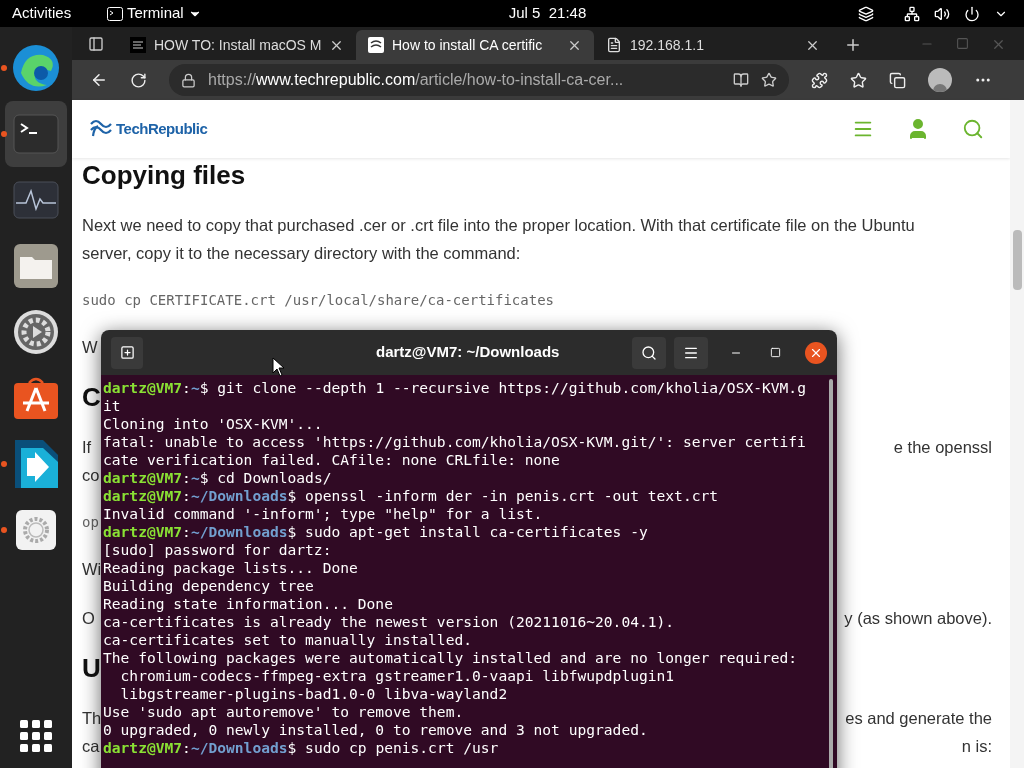  What do you see at coordinates (775, 352) in the screenshot?
I see `maximize-icon` at bounding box center [775, 352].